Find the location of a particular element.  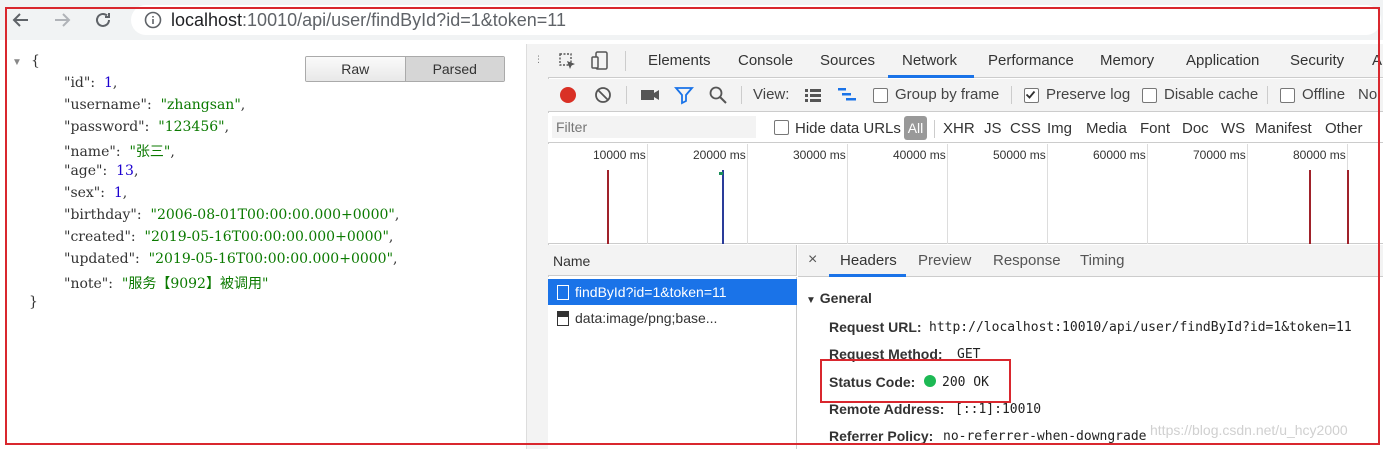

json-key: "note" is located at coordinates (86, 284).